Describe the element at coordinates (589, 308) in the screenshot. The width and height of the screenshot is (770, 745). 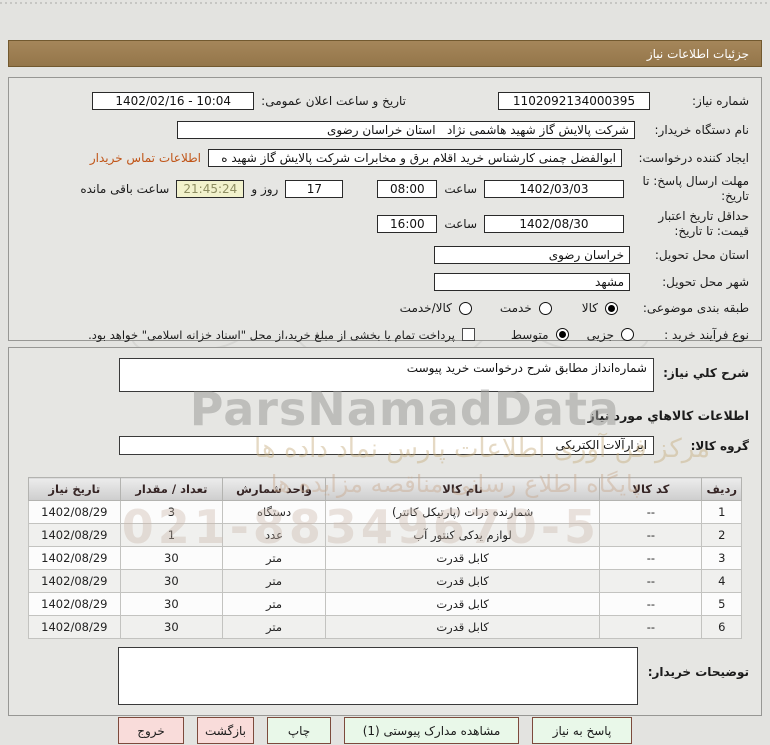
I see `radio-goods-label: کالا` at that location.